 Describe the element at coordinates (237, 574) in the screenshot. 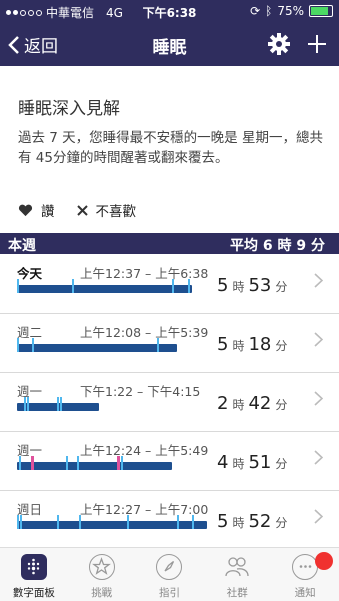

I see `tab-community: 社群` at that location.